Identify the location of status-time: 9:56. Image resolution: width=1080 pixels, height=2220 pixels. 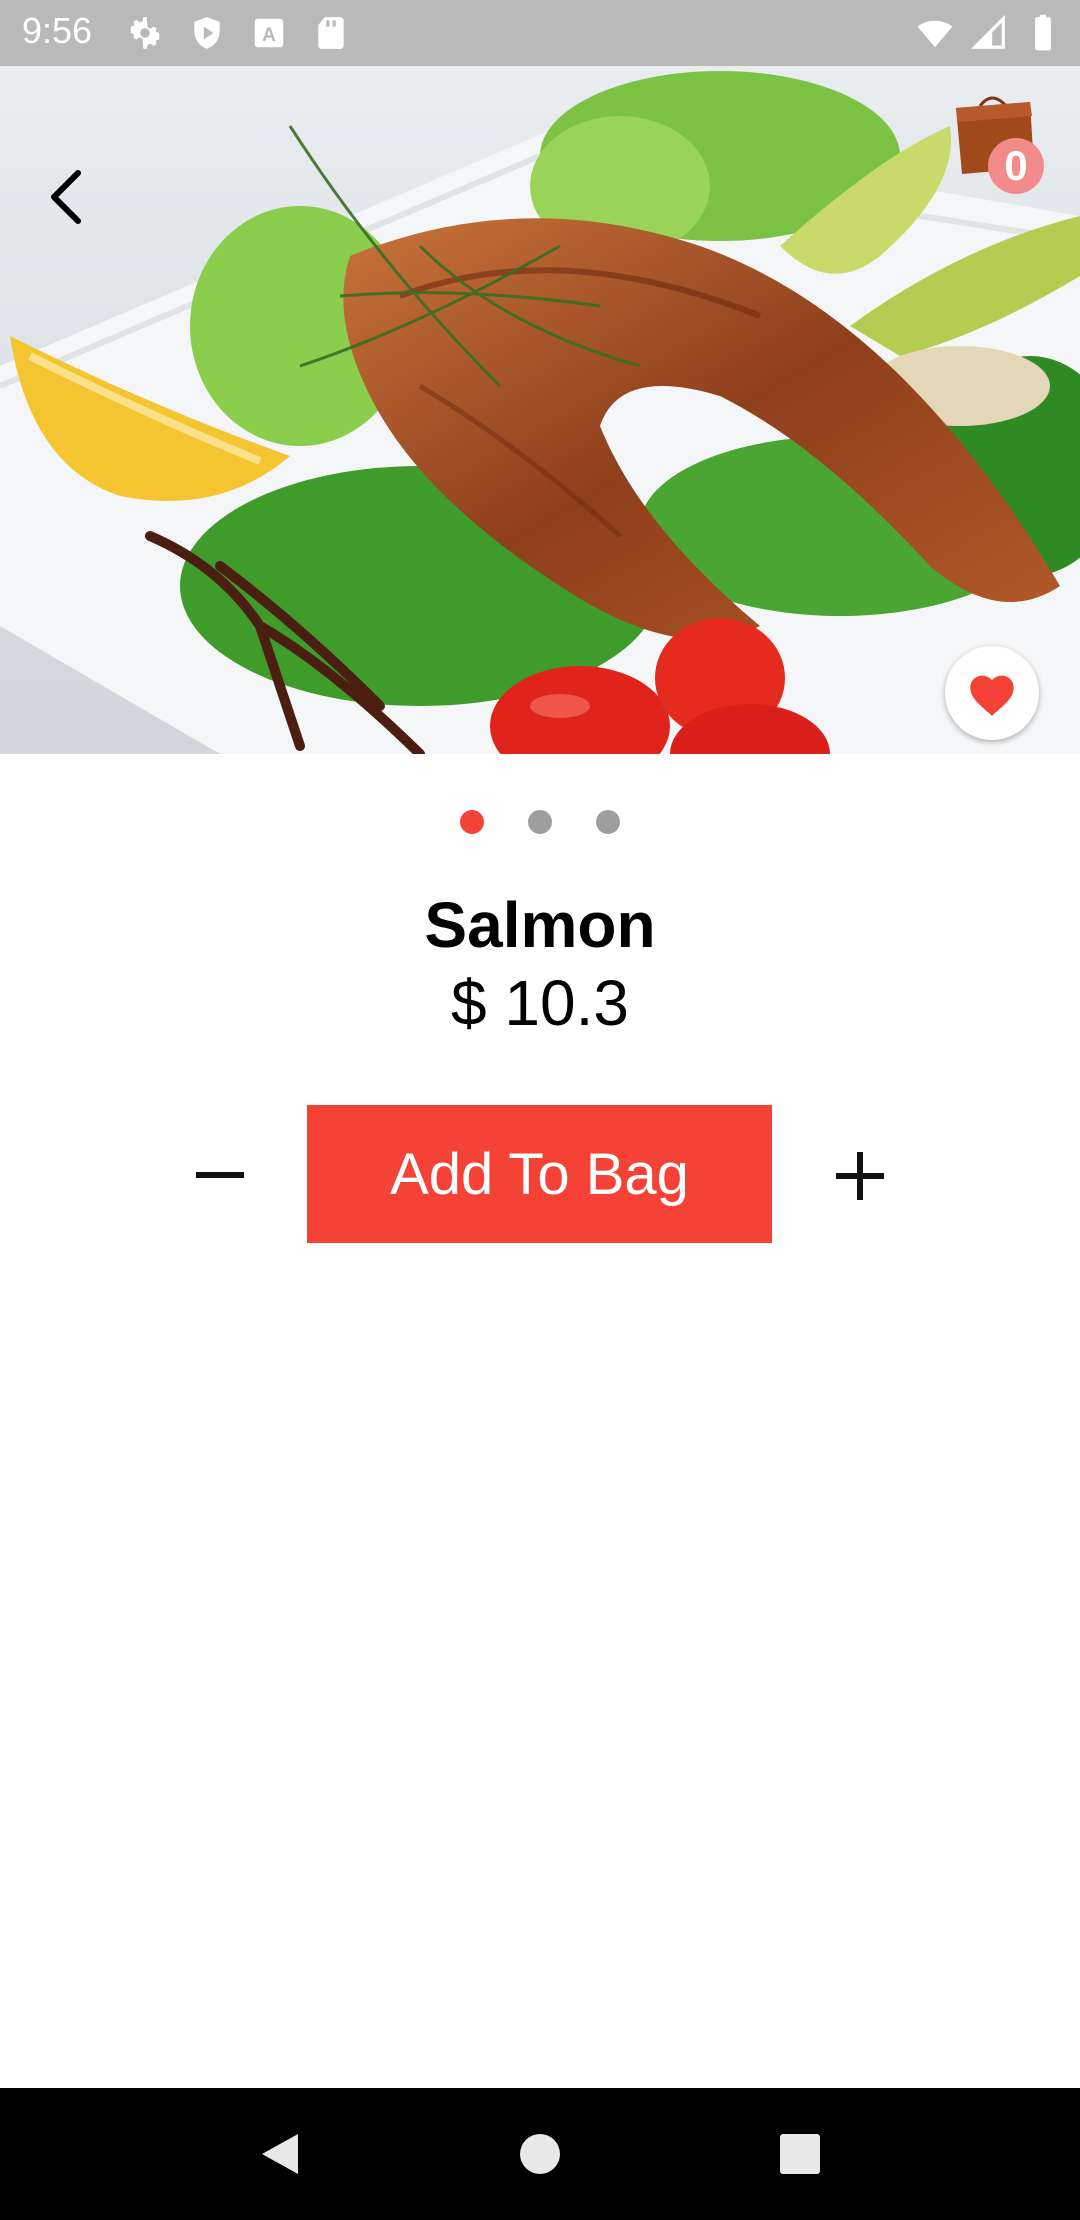
(57, 30).